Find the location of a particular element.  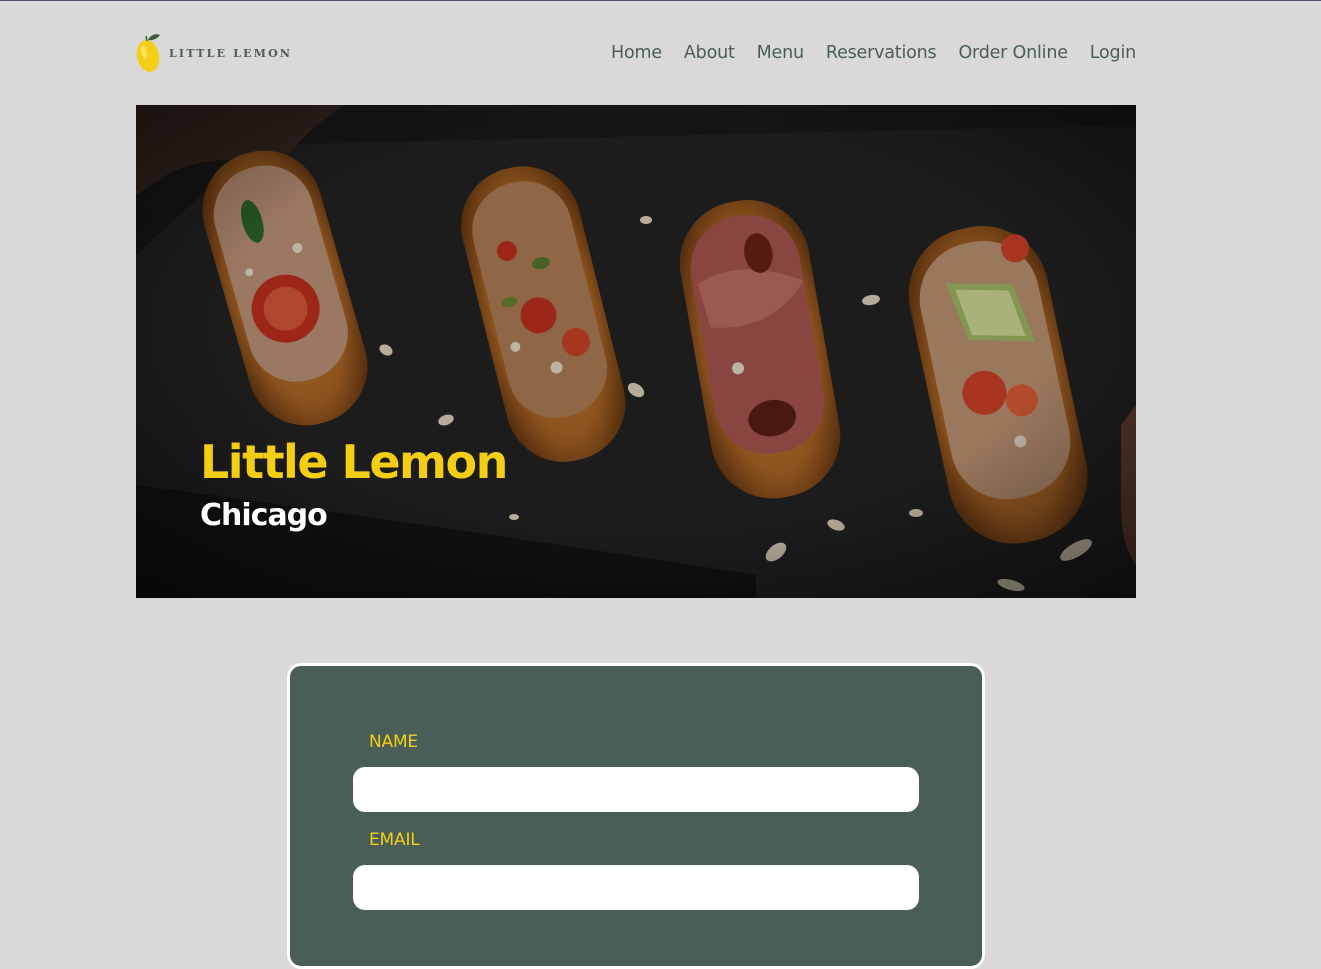

hero-subtitle: Chicago is located at coordinates (264, 515).